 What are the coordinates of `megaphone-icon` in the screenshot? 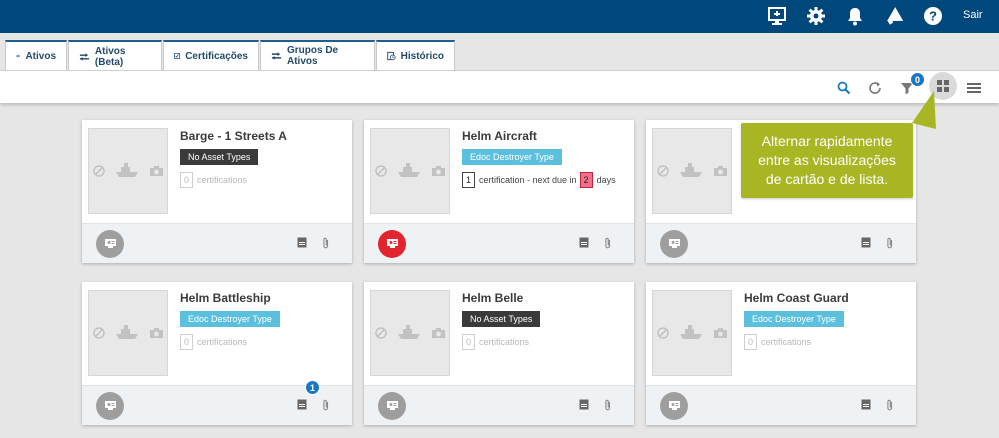 It's located at (894, 16).